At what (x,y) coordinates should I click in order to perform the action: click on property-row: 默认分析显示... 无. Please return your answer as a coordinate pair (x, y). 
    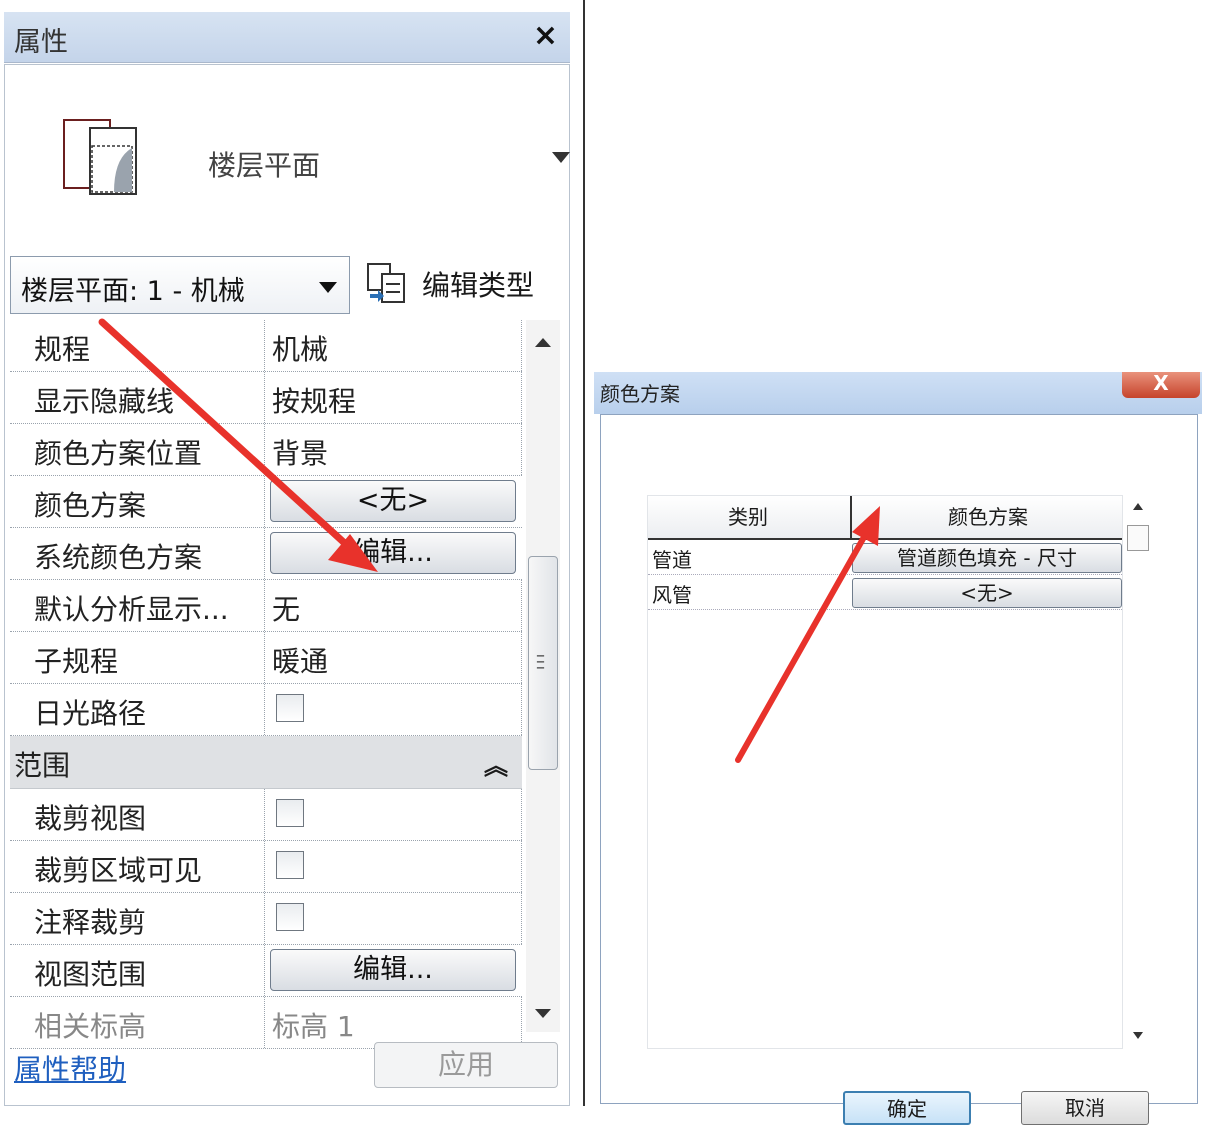
    Looking at the image, I should click on (266, 606).